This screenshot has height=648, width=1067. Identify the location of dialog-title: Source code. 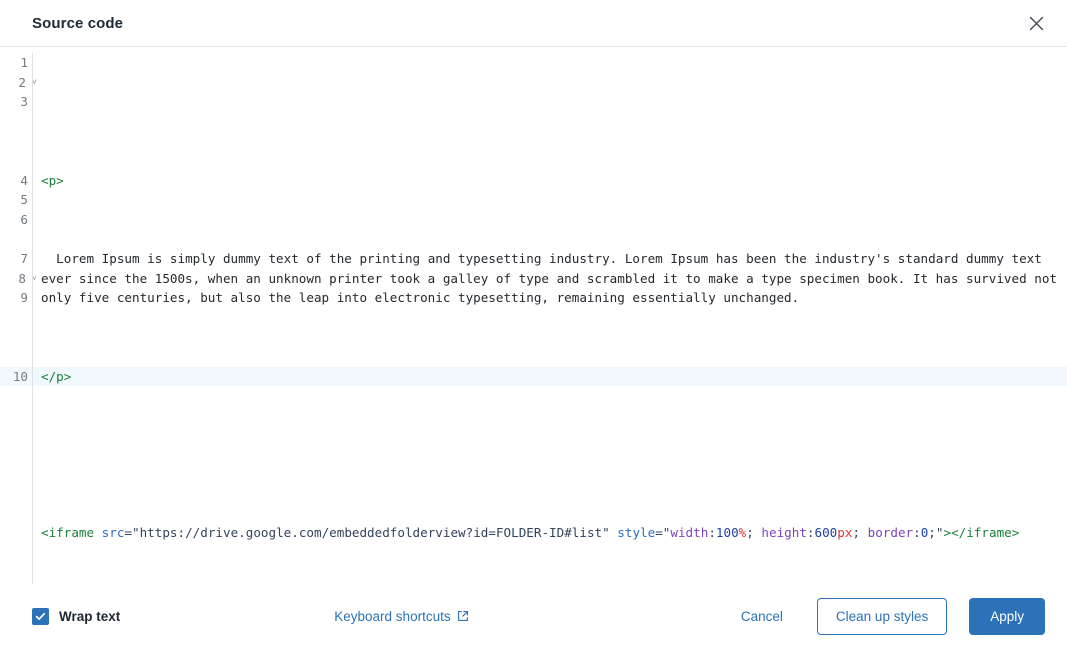
(78, 23).